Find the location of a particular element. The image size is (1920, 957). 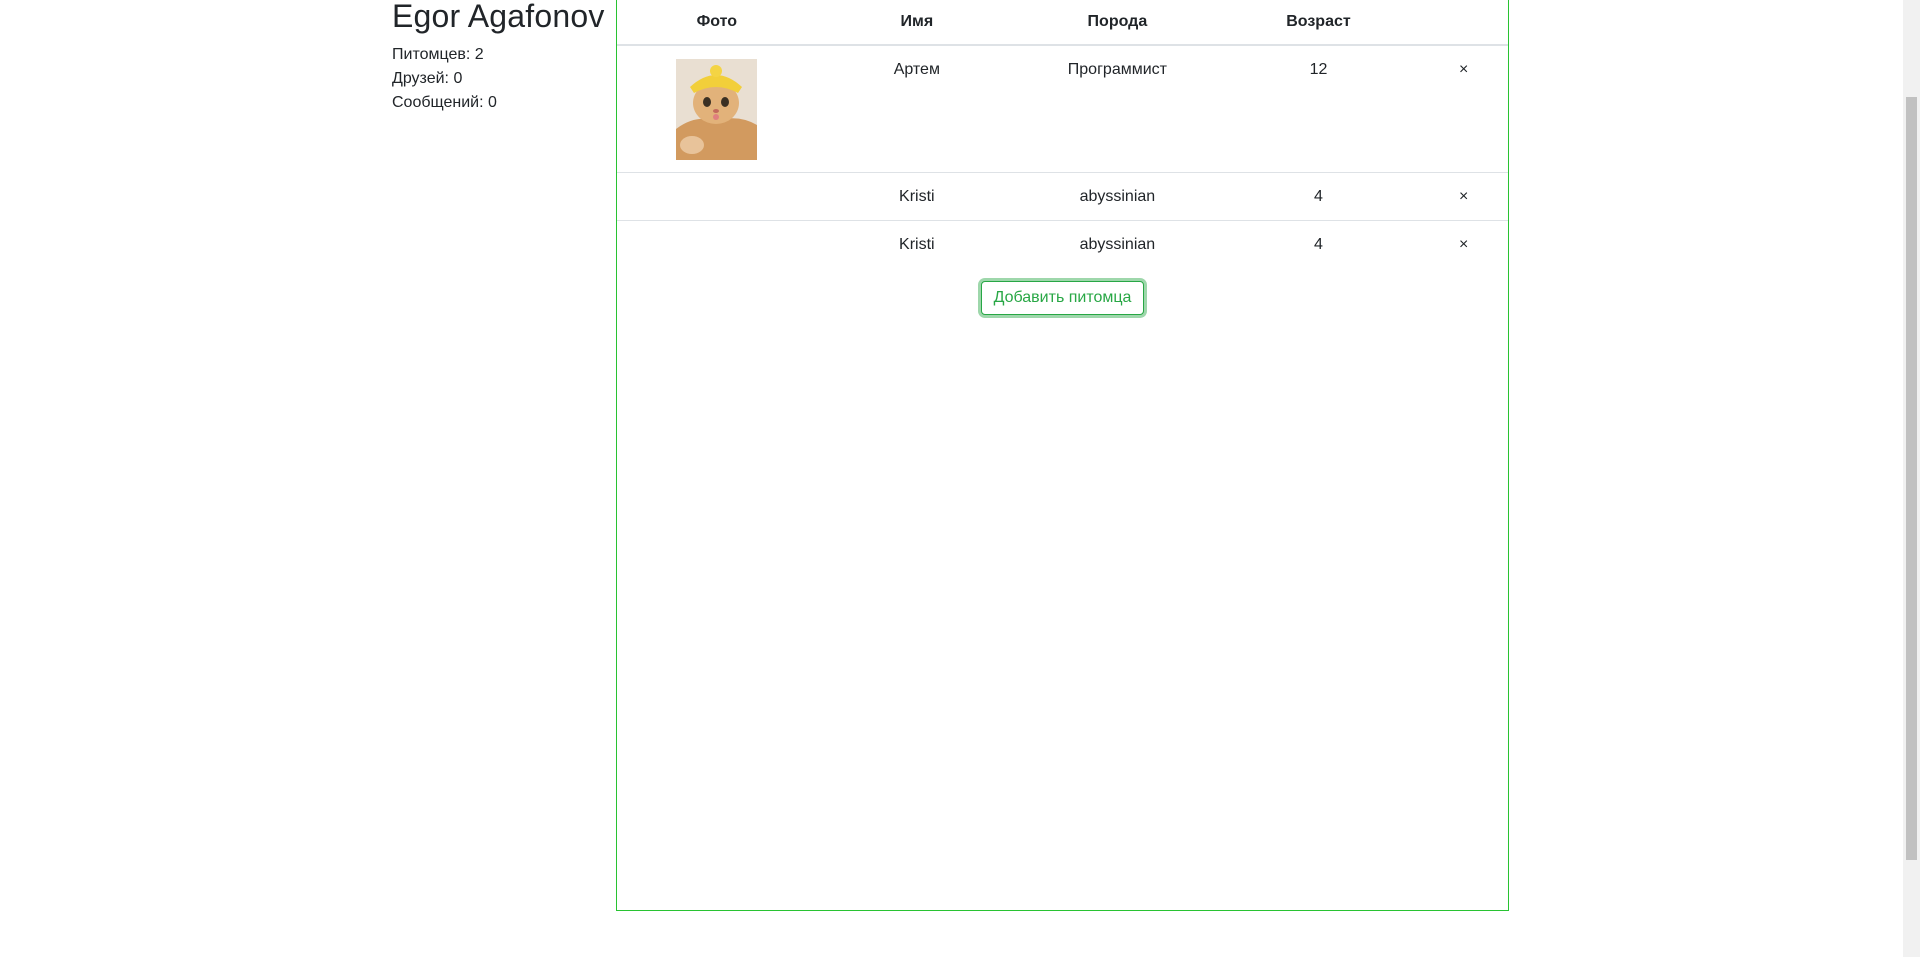

vertical-scrollbar is located at coordinates (1911, 478).